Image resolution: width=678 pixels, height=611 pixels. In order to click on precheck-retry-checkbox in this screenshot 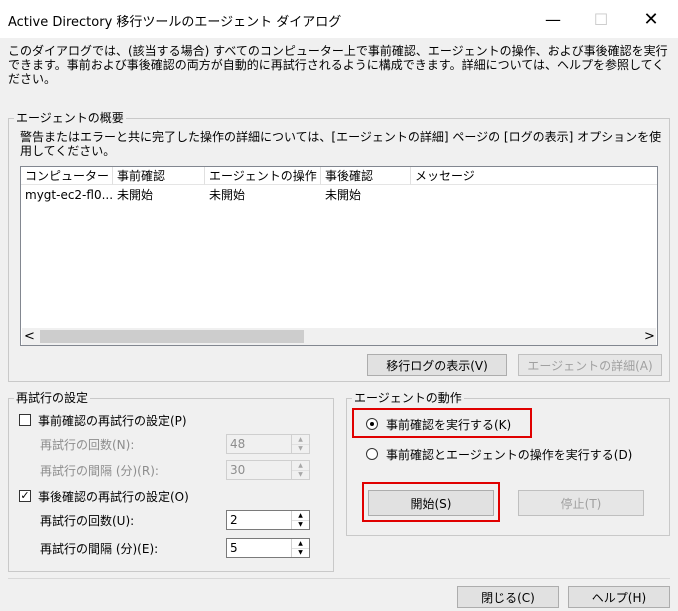, I will do `click(25, 420)`.